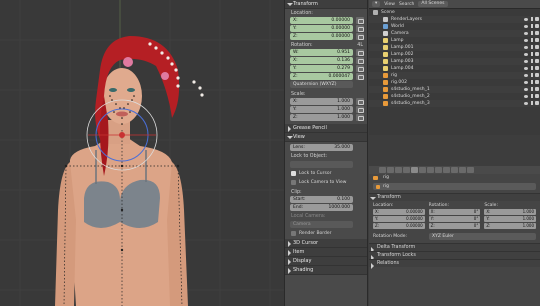 Image resolution: width=540 pixels, height=306 pixels. Describe the element at coordinates (321, 224) in the screenshot. I see `camera-select: Camera` at that location.